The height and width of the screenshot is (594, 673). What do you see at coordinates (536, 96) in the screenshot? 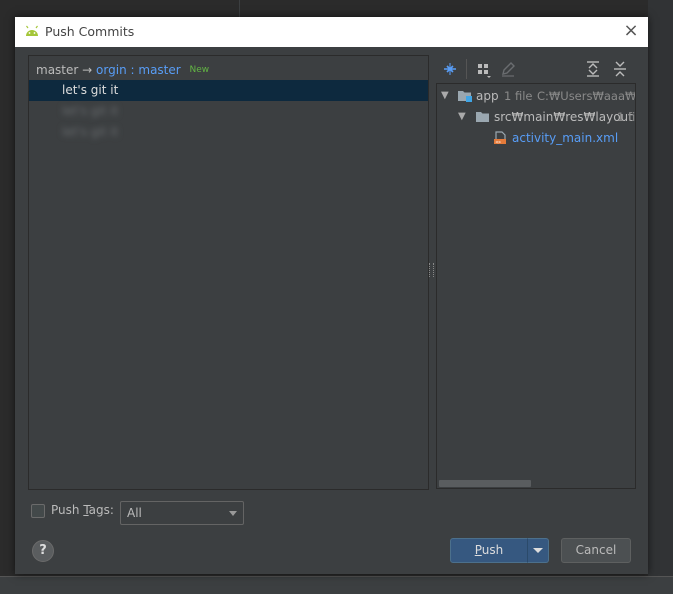
I see `tree-node-module: ▼ app 1 file C:₩Users₩aaa₩An` at bounding box center [536, 96].